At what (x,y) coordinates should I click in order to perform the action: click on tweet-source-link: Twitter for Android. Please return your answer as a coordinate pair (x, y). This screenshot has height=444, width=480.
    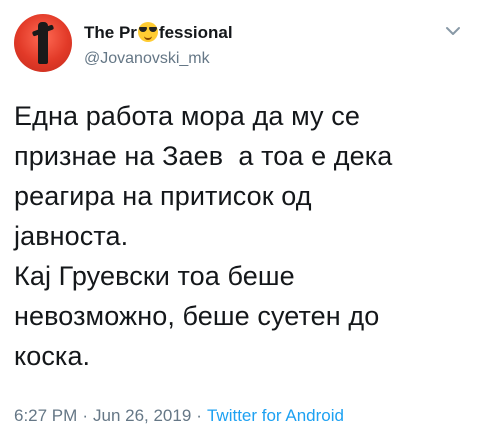
    Looking at the image, I should click on (275, 415).